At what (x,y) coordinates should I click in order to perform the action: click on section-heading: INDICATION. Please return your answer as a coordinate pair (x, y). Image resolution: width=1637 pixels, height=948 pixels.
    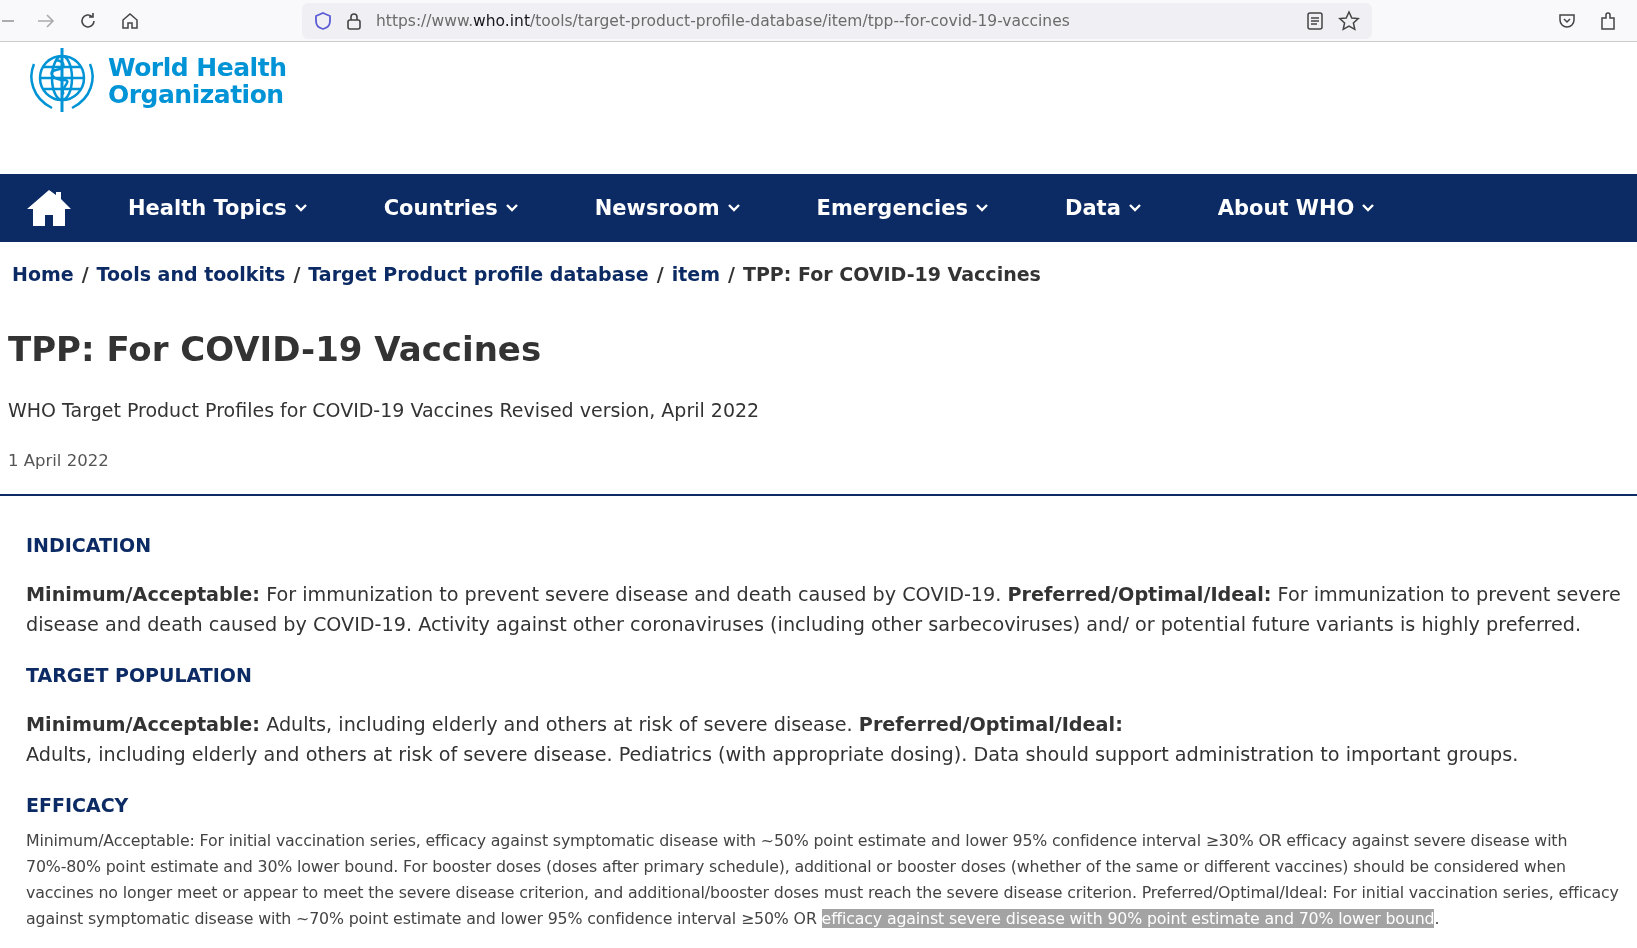
    Looking at the image, I should click on (89, 545).